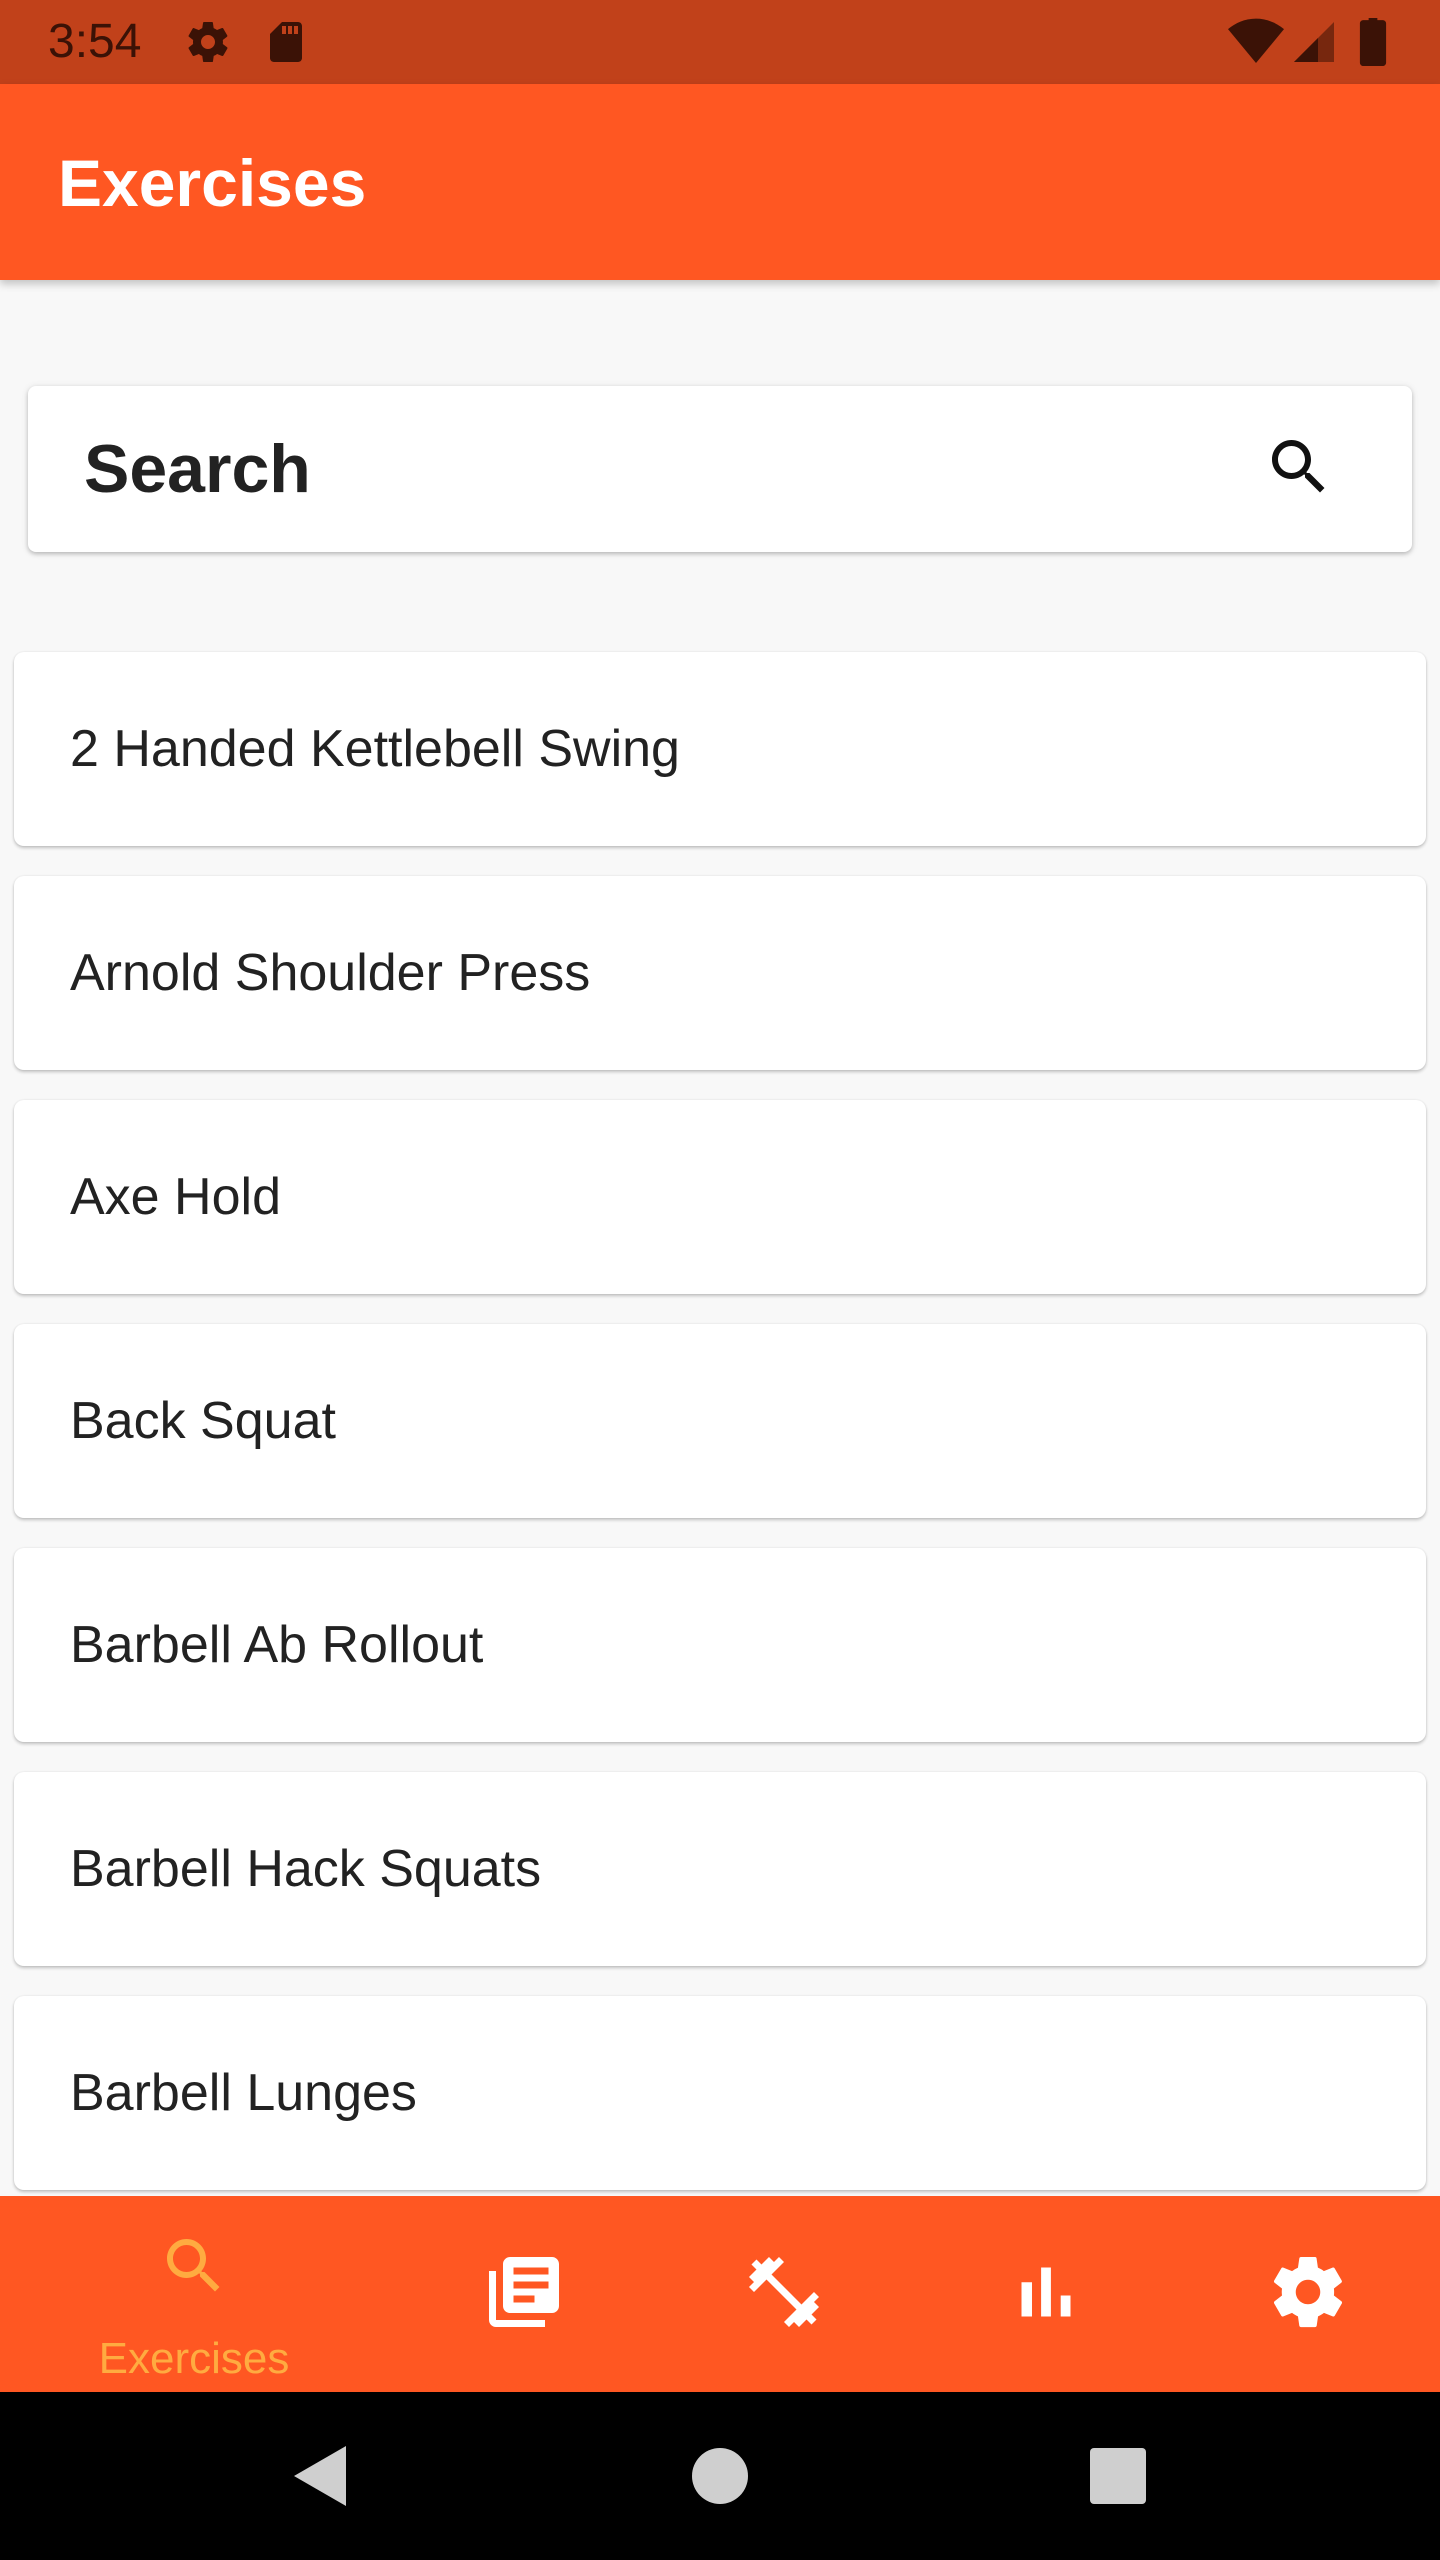 The image size is (1440, 2560). I want to click on battery-icon, so click(1373, 42).